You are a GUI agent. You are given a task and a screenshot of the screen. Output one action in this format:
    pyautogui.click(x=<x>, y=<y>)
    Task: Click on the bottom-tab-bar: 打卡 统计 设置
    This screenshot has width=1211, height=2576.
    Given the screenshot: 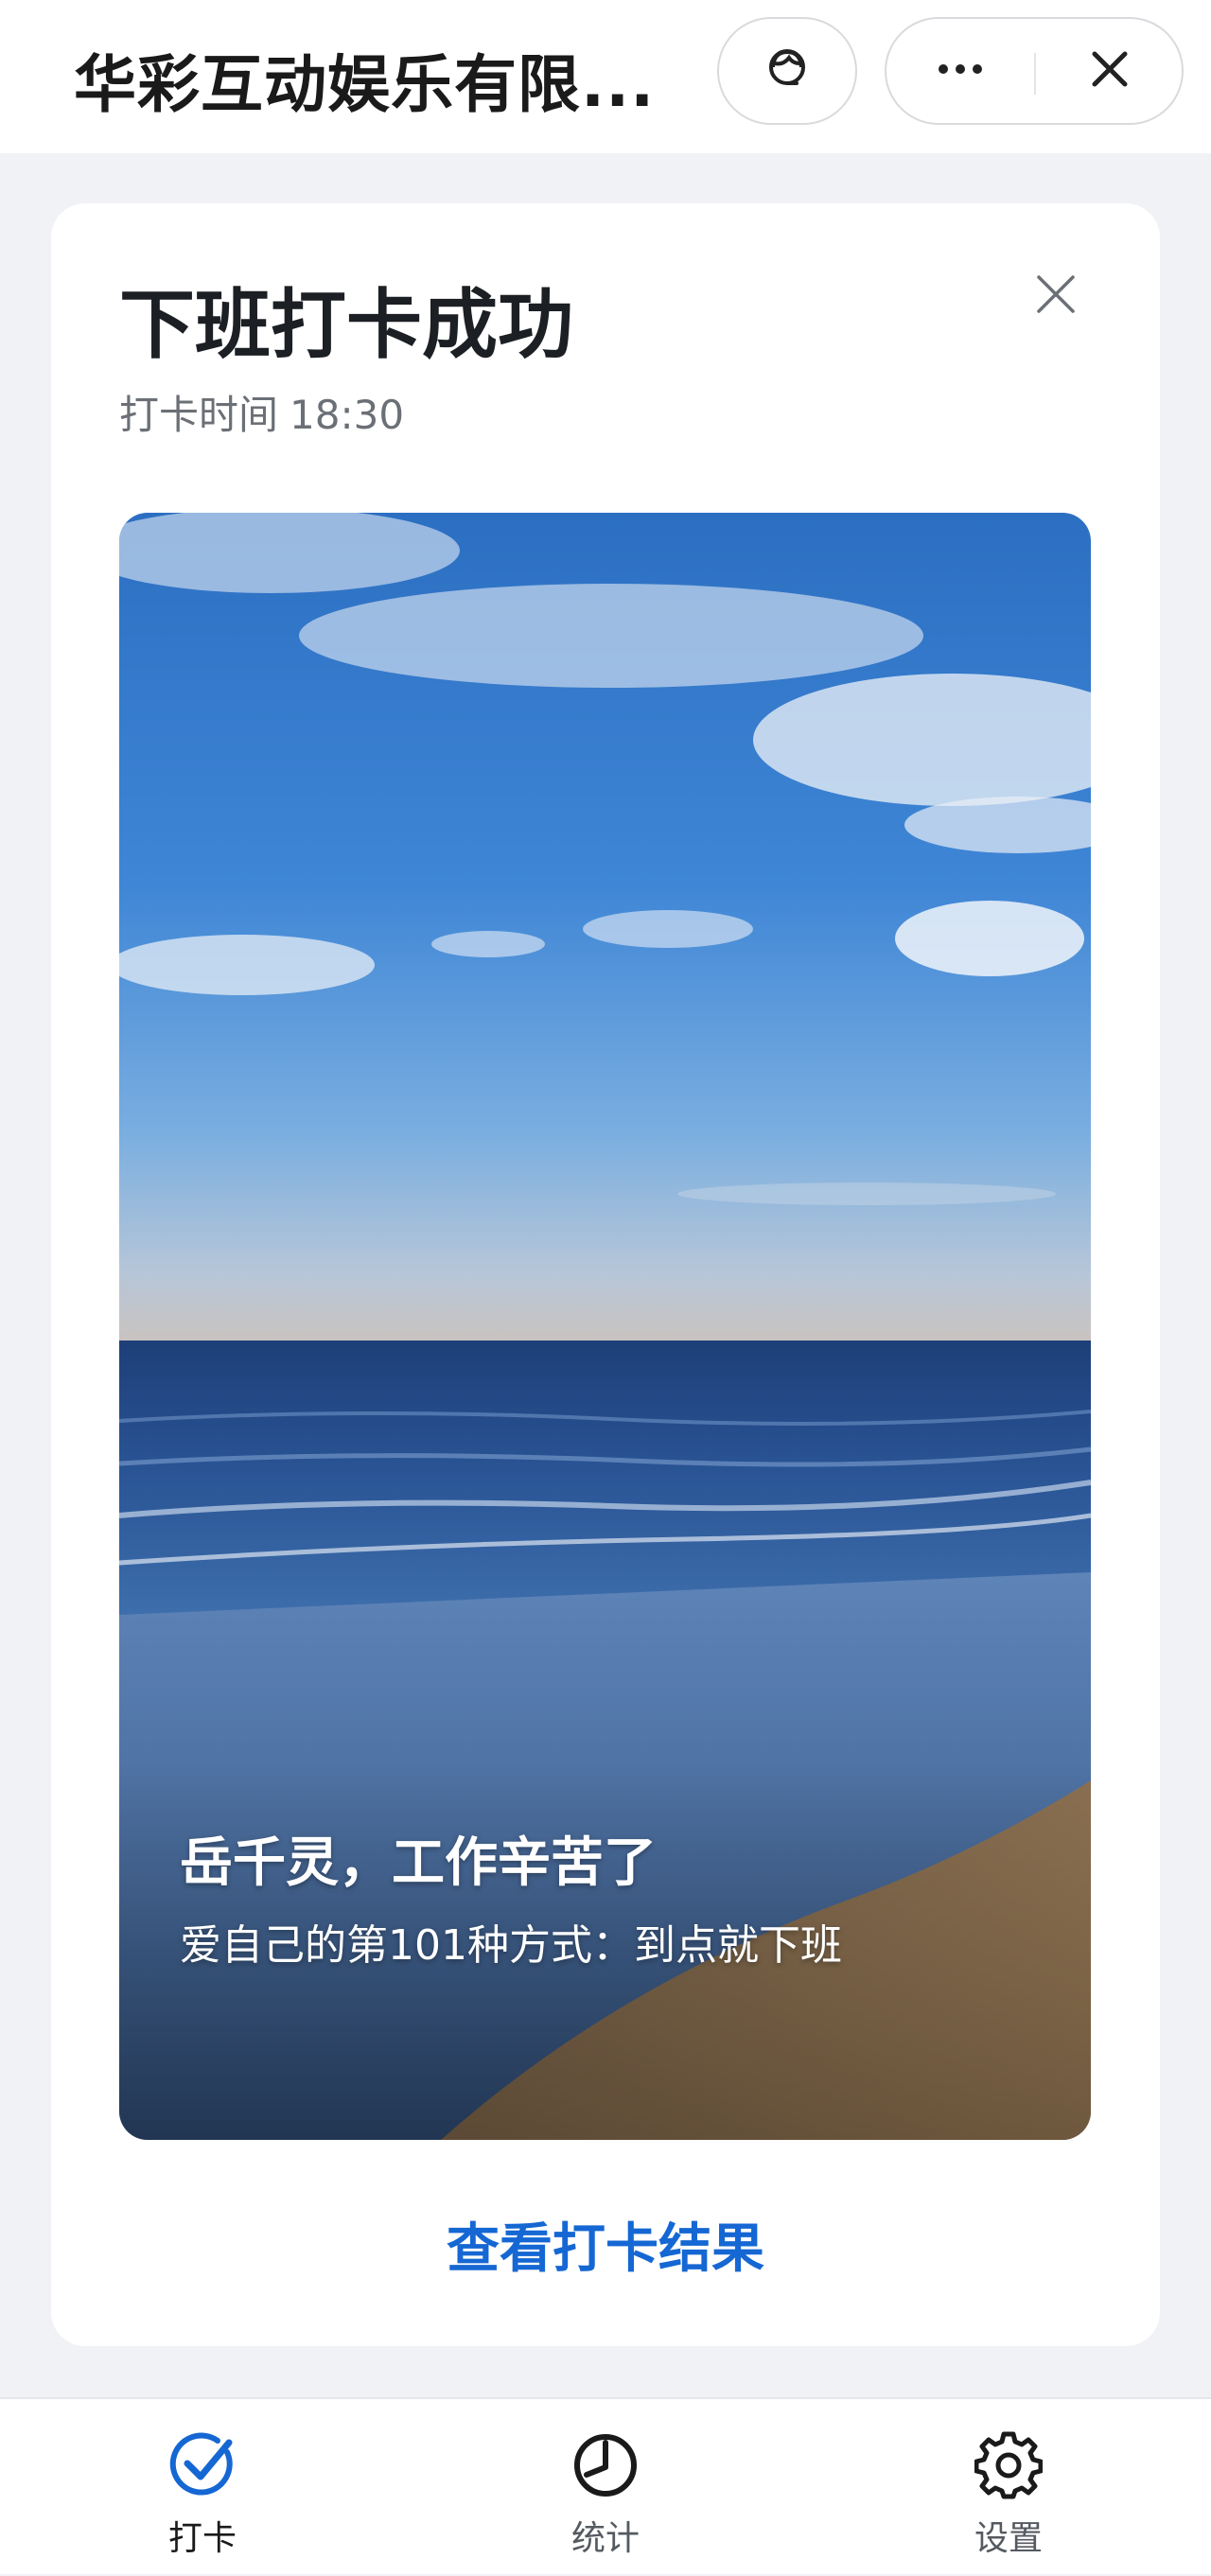 What is the action you would take?
    pyautogui.click(x=605, y=2485)
    